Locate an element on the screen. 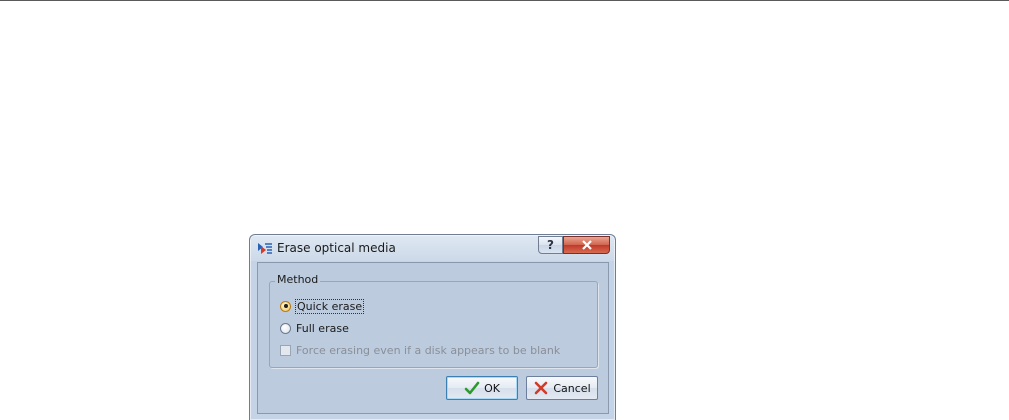 The image size is (1009, 420). cancel-button: Cancel is located at coordinates (562, 388).